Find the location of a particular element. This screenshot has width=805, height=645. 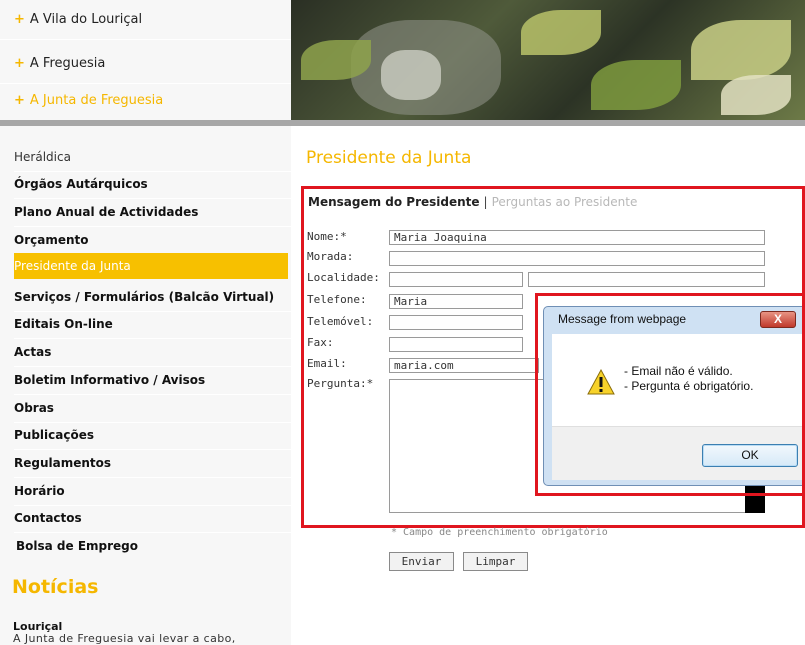

sidebar-item-label: Obras is located at coordinates (34, 408).